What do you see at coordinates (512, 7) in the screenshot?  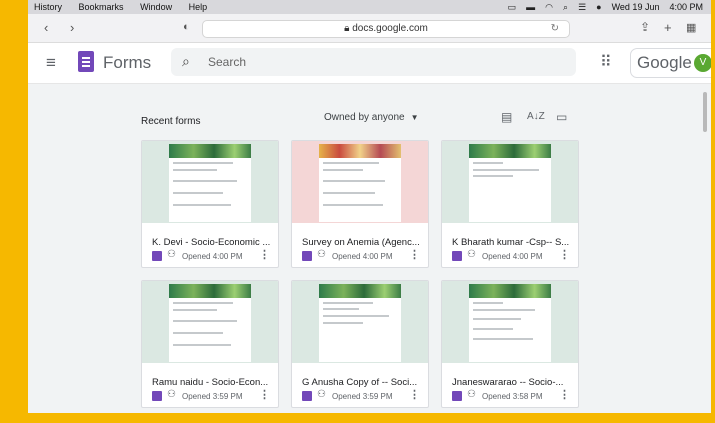 I see `display-icon: ▭` at bounding box center [512, 7].